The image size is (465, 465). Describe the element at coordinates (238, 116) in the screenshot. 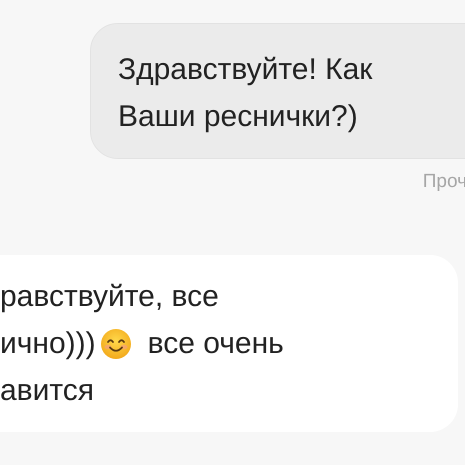

I see `message-text: Ваши реснички?)` at that location.